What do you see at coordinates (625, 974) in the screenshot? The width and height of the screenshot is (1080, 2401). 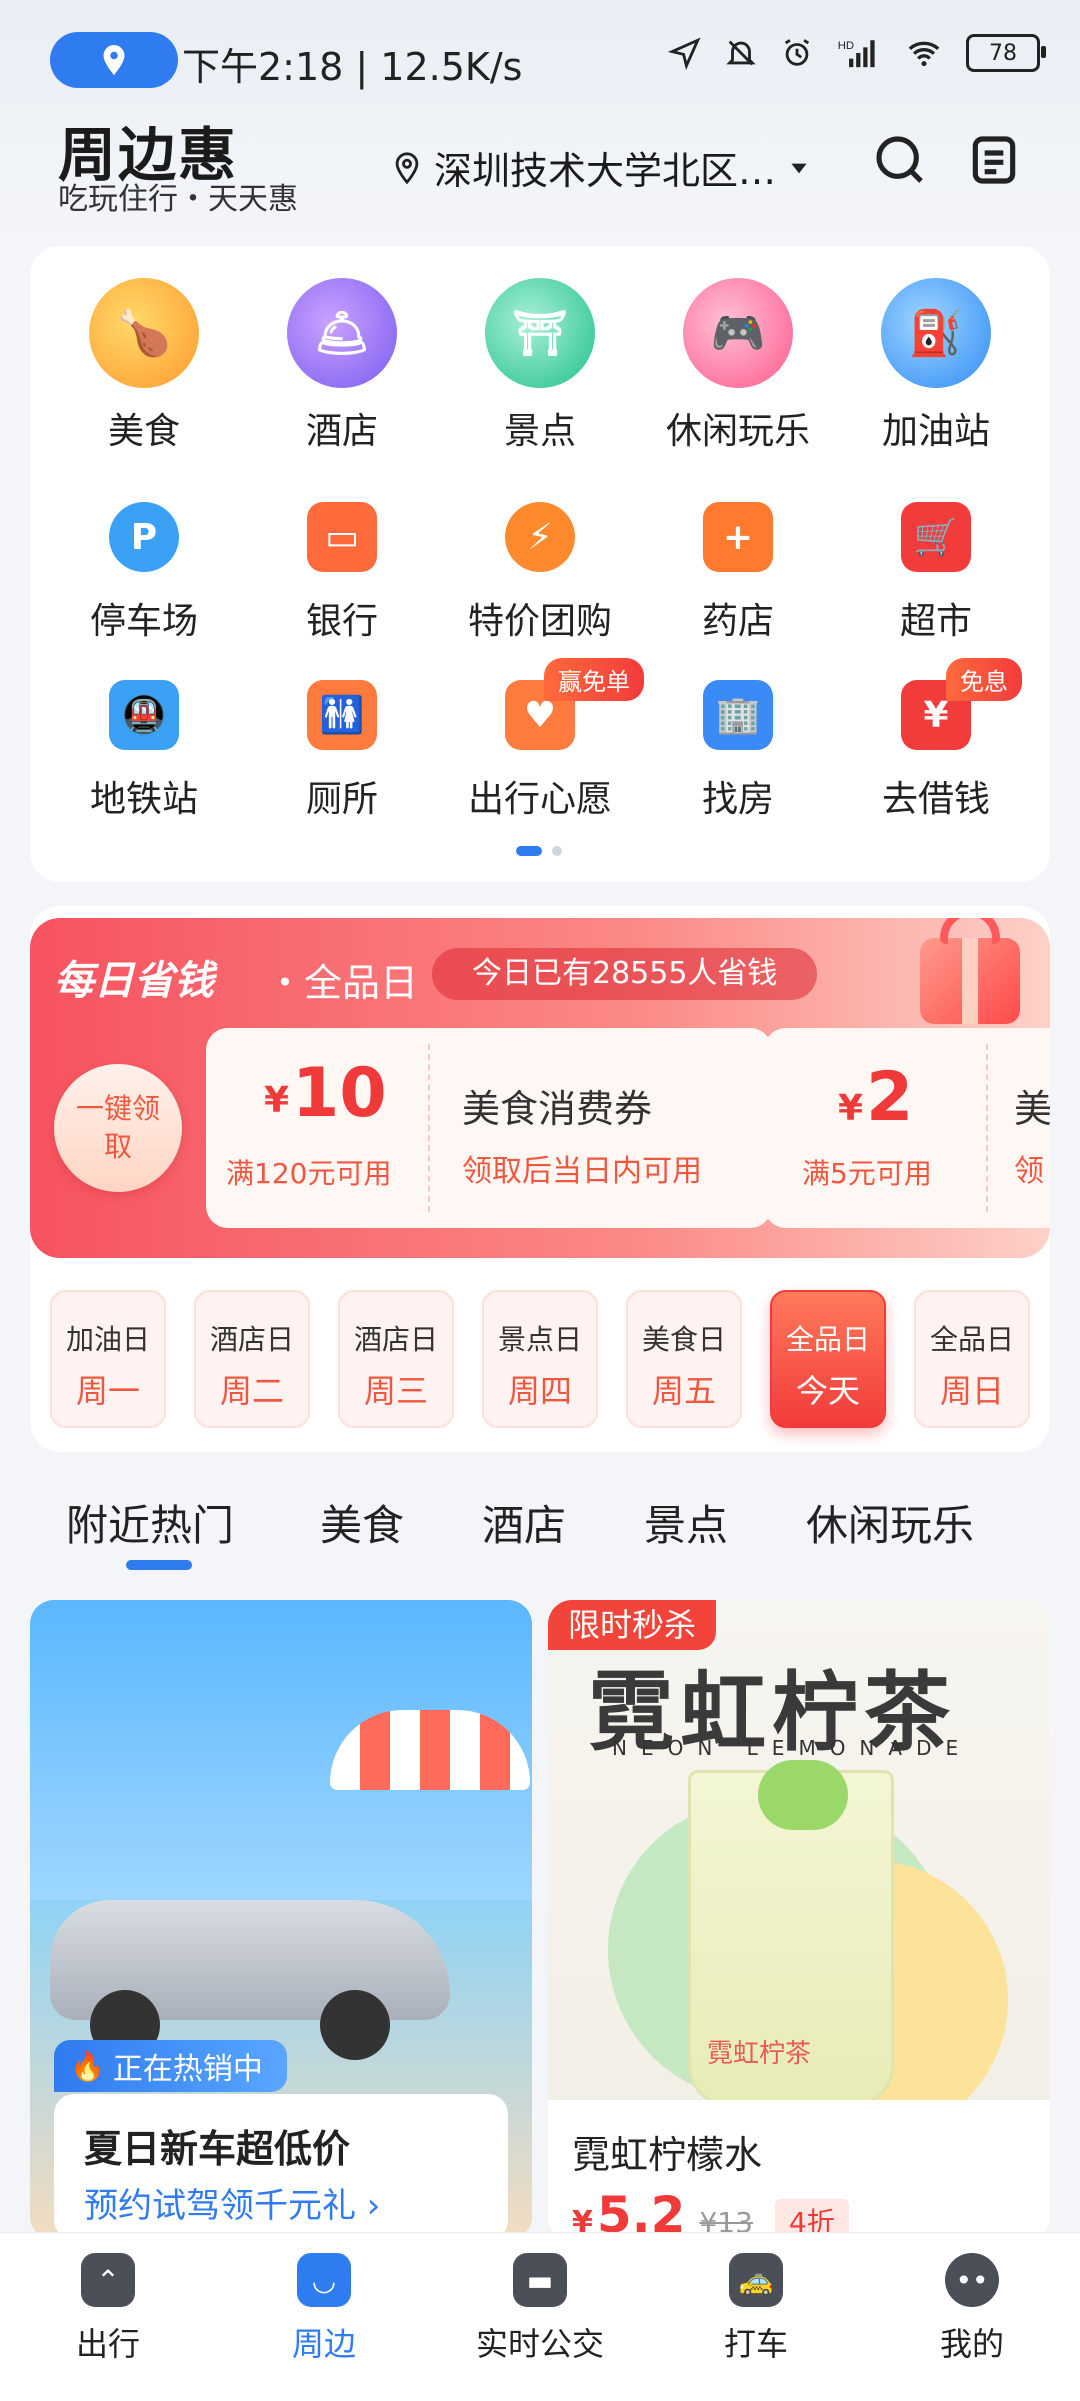 I see `savers-count-pill: 今日已有28555人省钱` at bounding box center [625, 974].